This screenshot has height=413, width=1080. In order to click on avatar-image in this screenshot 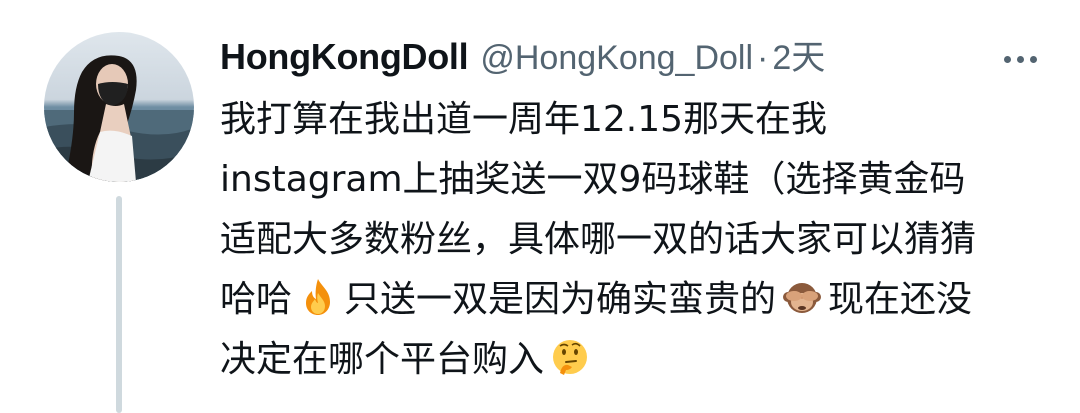, I will do `click(119, 107)`.